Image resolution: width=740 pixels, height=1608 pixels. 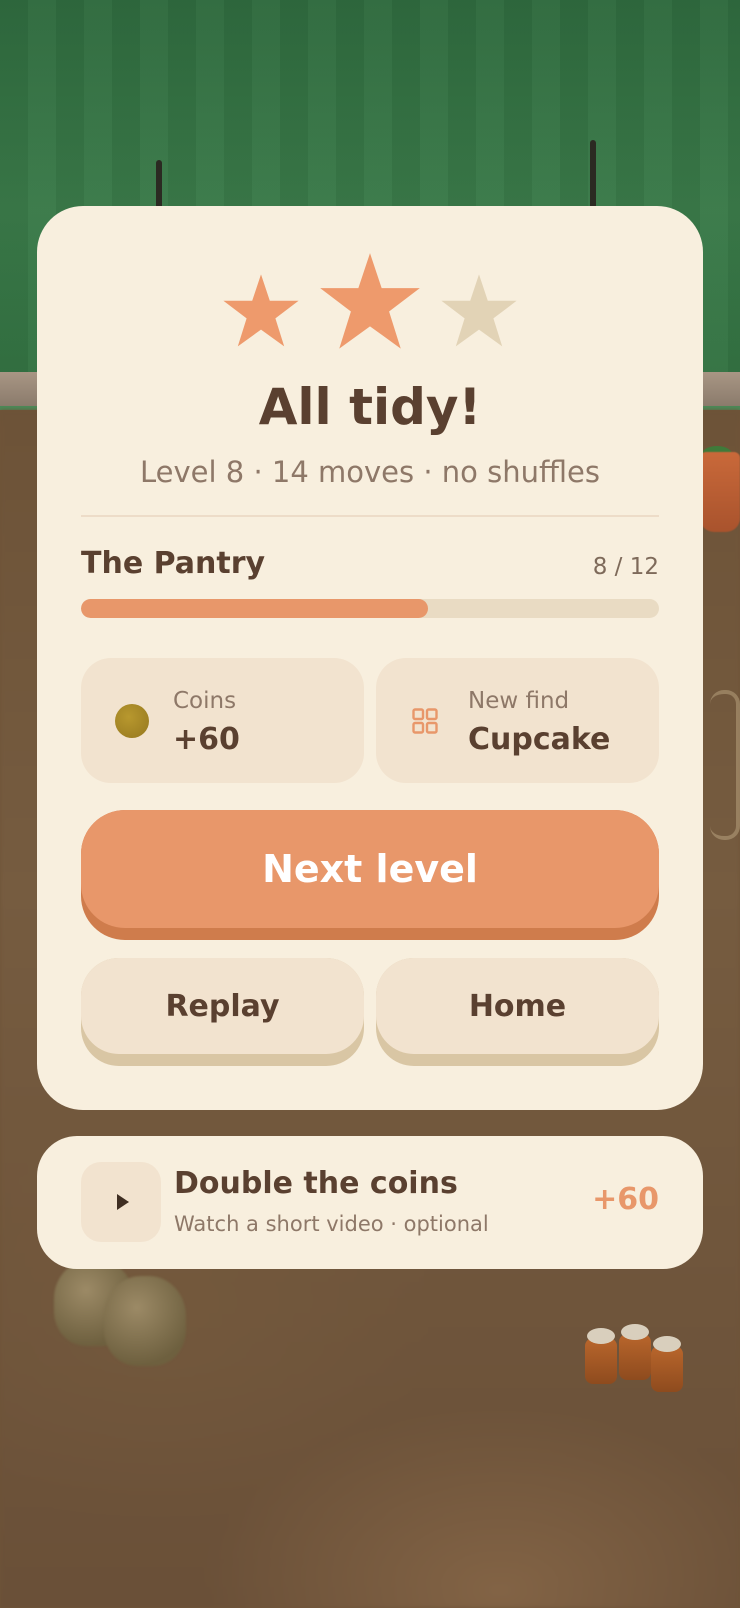 I want to click on coins-value: +60, so click(x=206, y=739).